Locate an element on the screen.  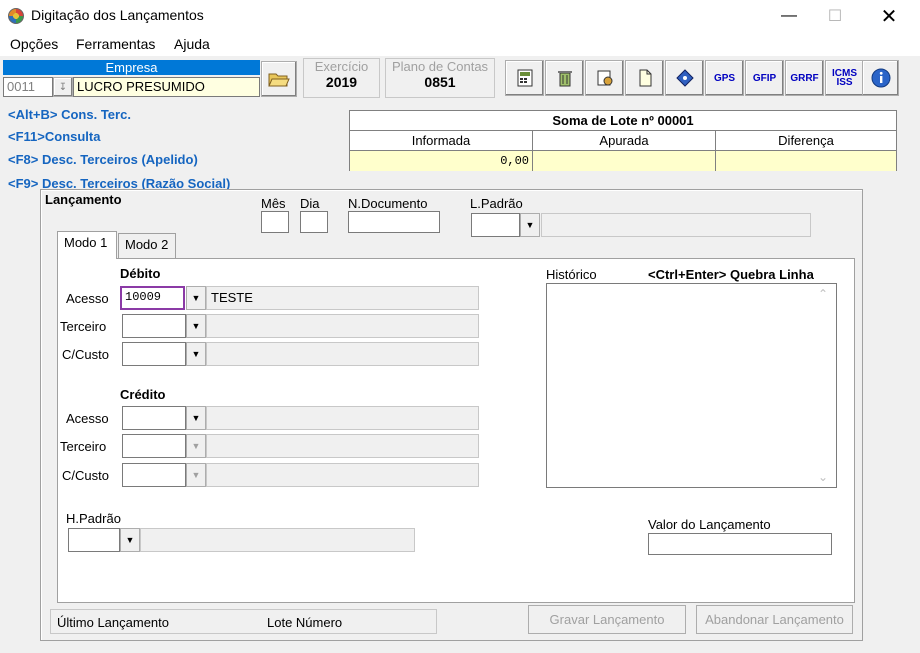
lancamento-title: Lançamento is located at coordinates (83, 199).